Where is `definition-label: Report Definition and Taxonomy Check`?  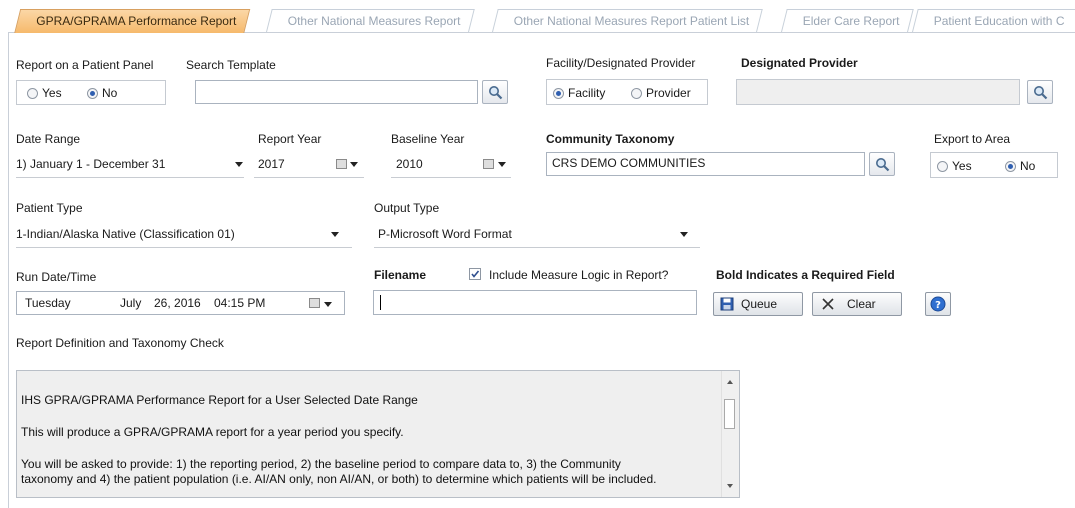
definition-label: Report Definition and Taxonomy Check is located at coordinates (120, 343).